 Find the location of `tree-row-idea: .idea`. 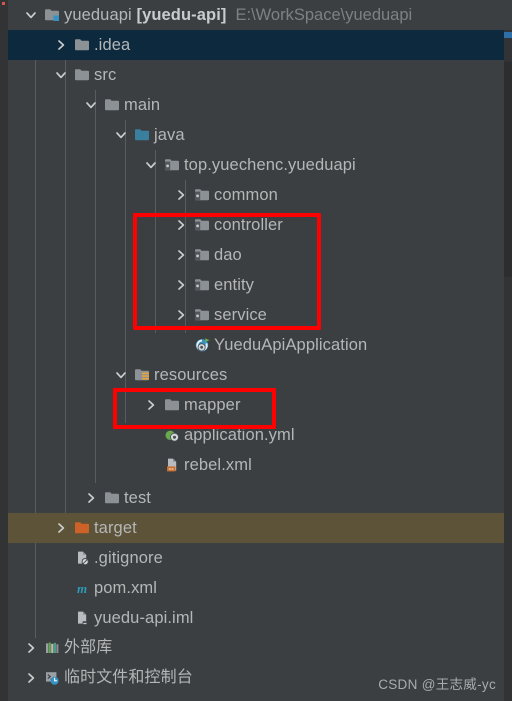

tree-row-idea: .idea is located at coordinates (256, 45).